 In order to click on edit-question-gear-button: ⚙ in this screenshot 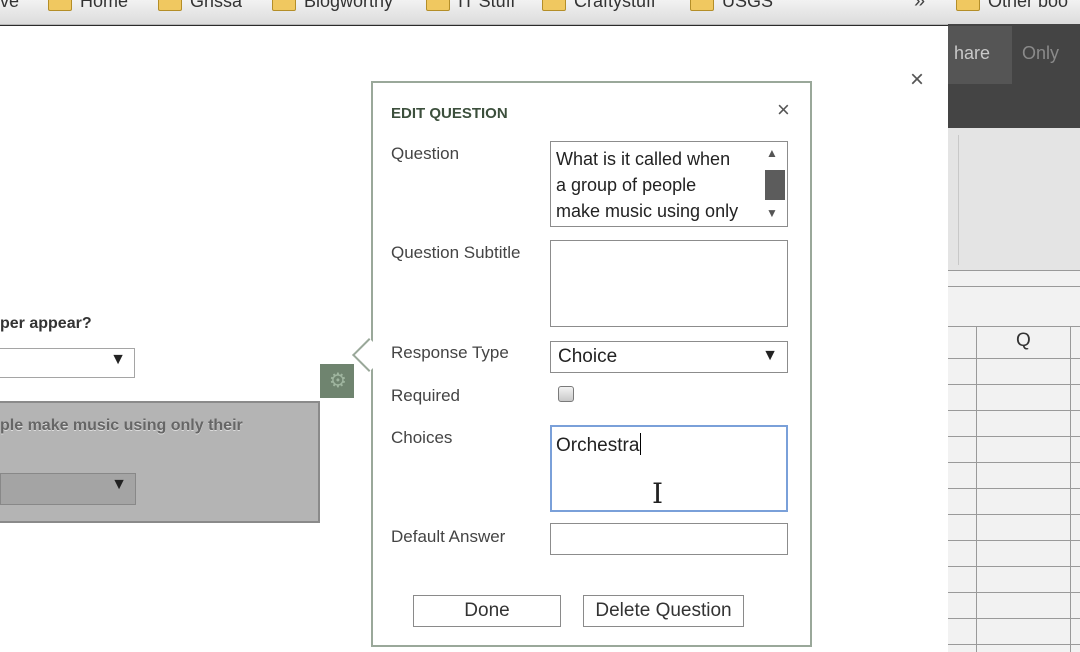, I will do `click(337, 381)`.